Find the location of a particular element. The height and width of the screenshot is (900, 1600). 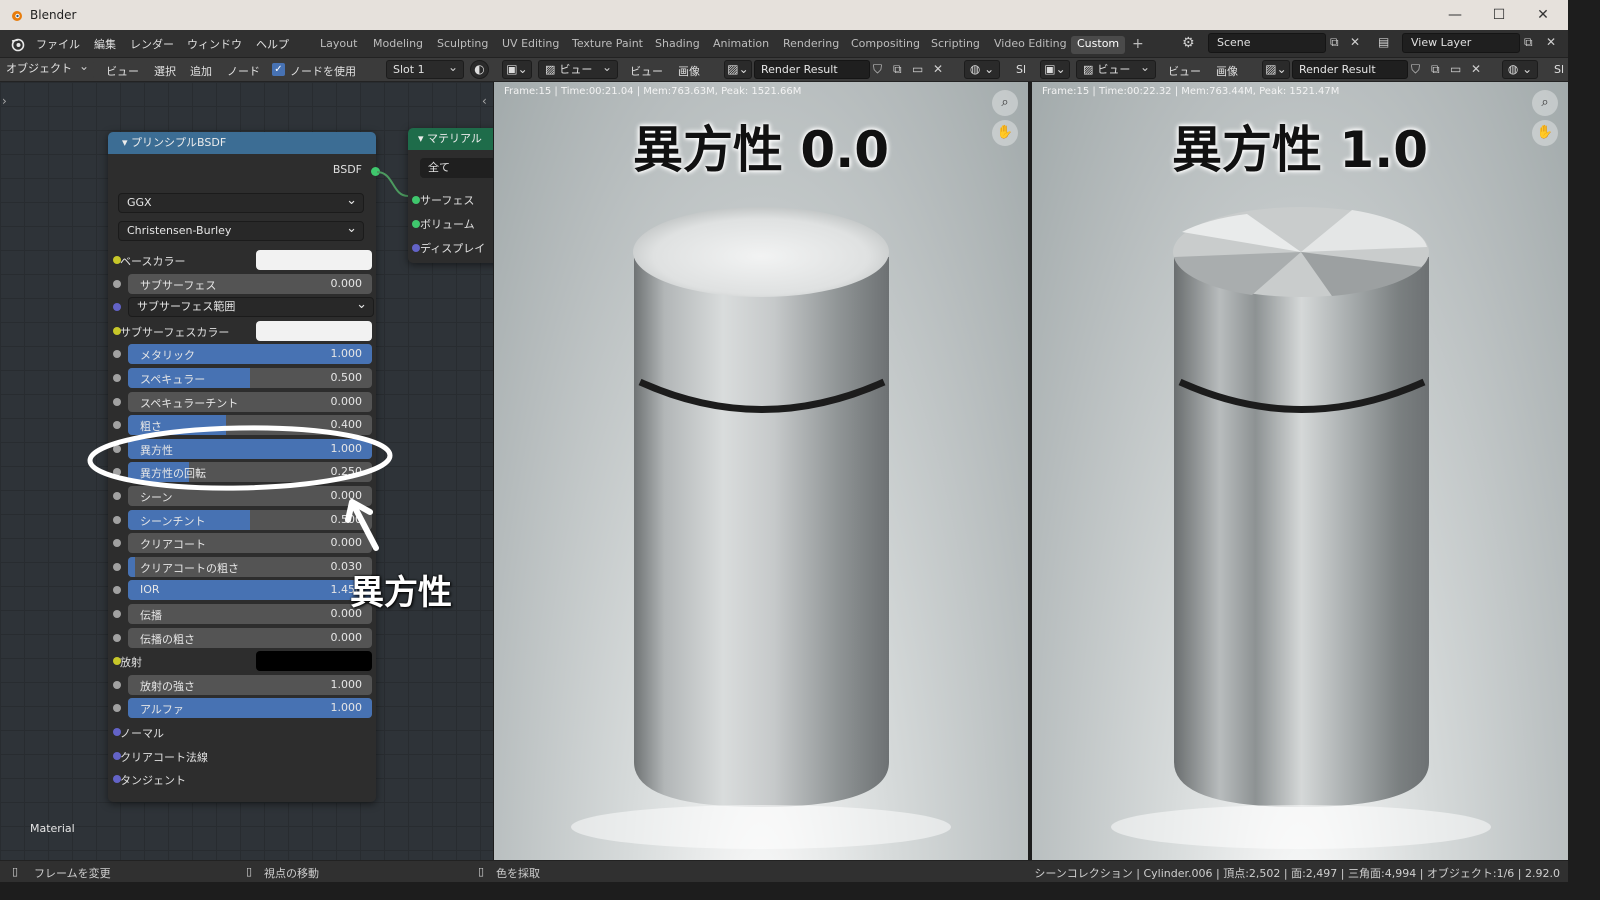

maximize-button: ☐ is located at coordinates (1499, 15).